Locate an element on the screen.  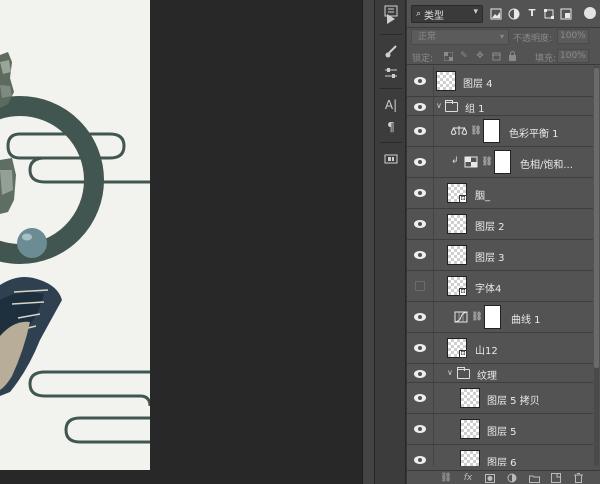
layer-name: 色彩平衡 1 is located at coordinates (534, 132).